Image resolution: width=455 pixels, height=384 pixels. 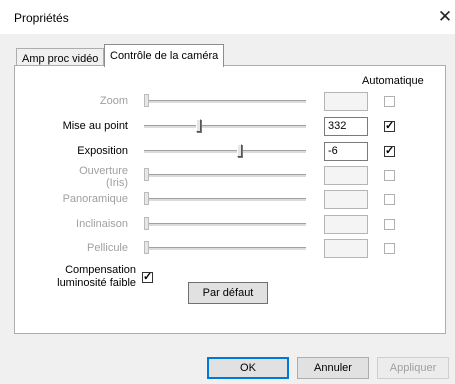 What do you see at coordinates (346, 175) in the screenshot?
I see `iris-value-field` at bounding box center [346, 175].